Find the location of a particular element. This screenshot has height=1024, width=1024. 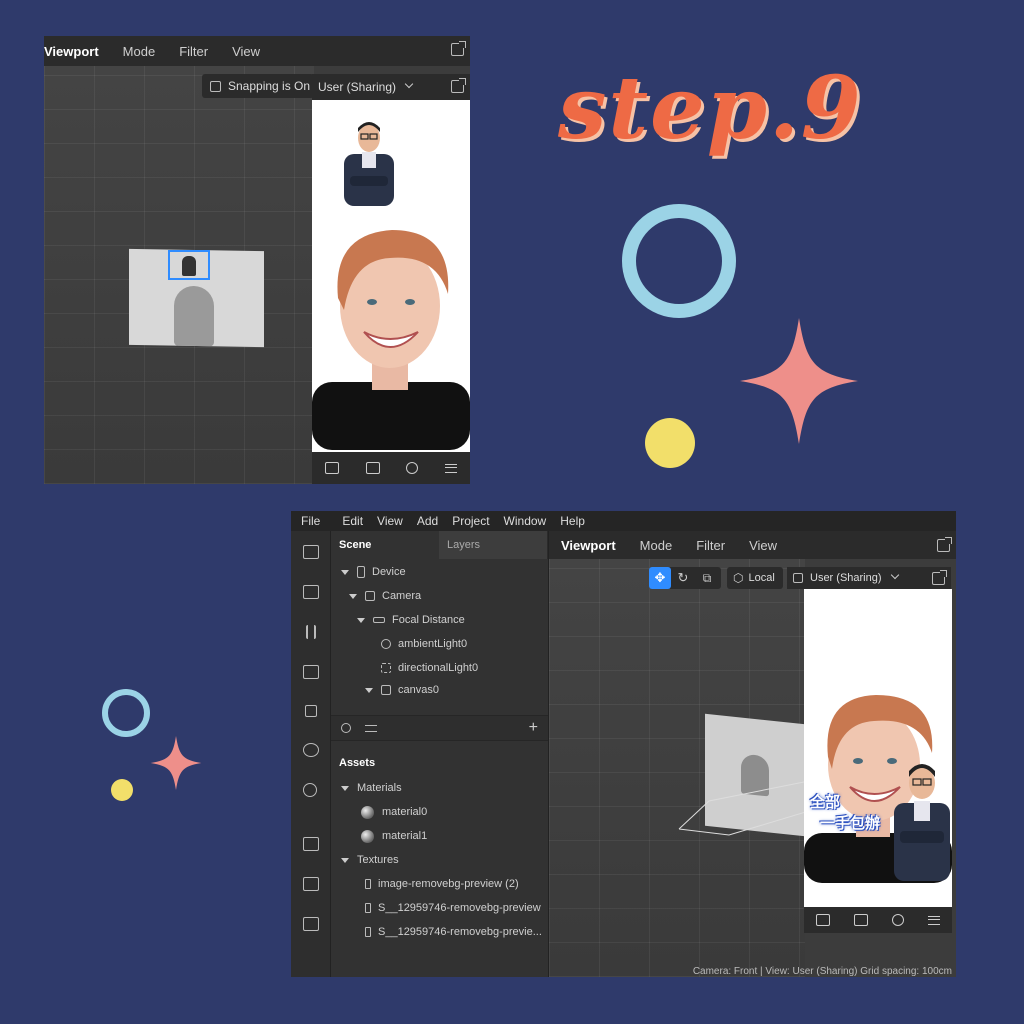

tree-item-ambient-light: ambientLight0 is located at coordinates (424, 644).